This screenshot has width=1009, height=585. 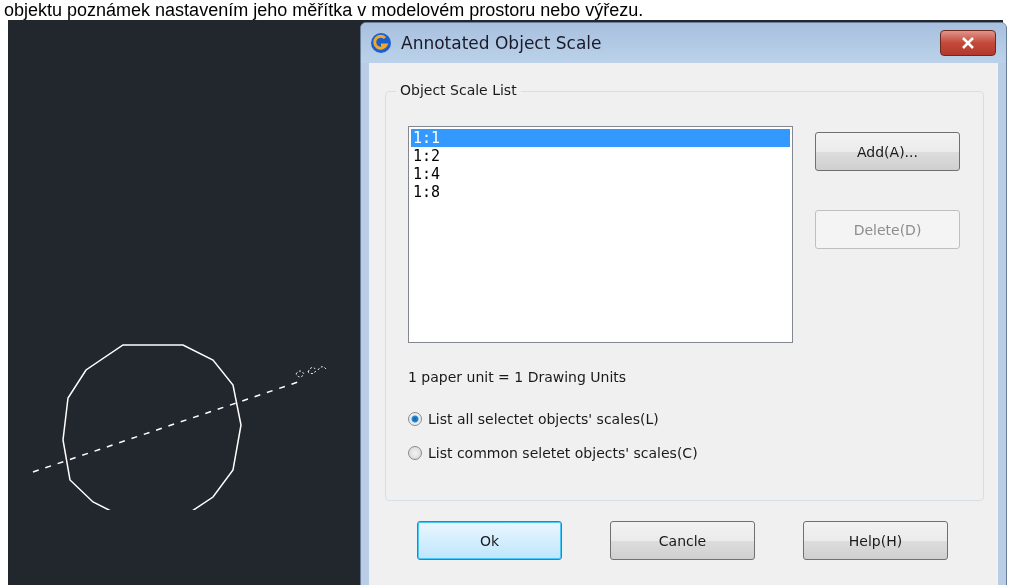 What do you see at coordinates (600, 174) in the screenshot?
I see `scale-list-item: 1:4` at bounding box center [600, 174].